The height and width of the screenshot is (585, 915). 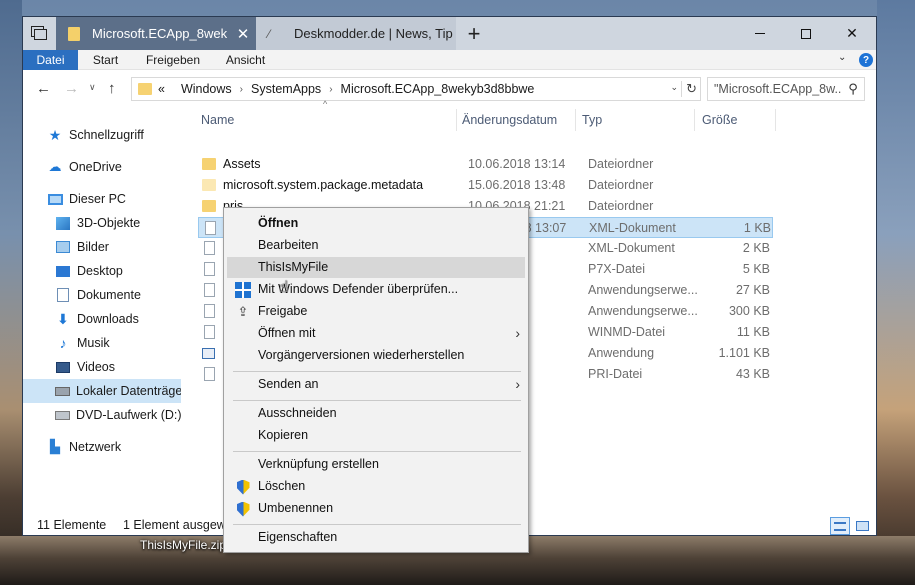 I want to click on ribbon-tab-start: Start, so click(x=105, y=60).